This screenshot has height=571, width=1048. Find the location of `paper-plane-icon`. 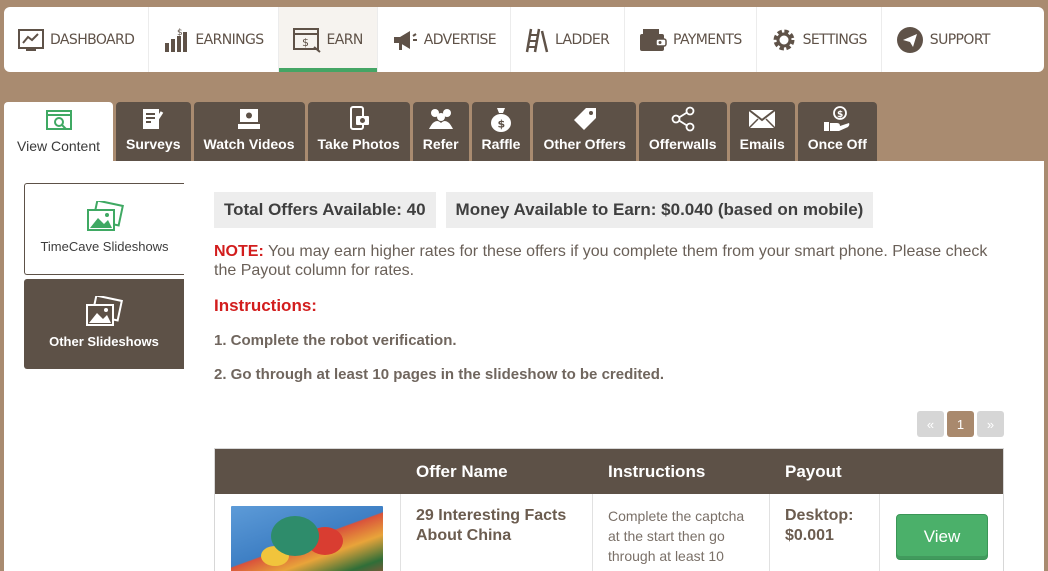

paper-plane-icon is located at coordinates (909, 39).